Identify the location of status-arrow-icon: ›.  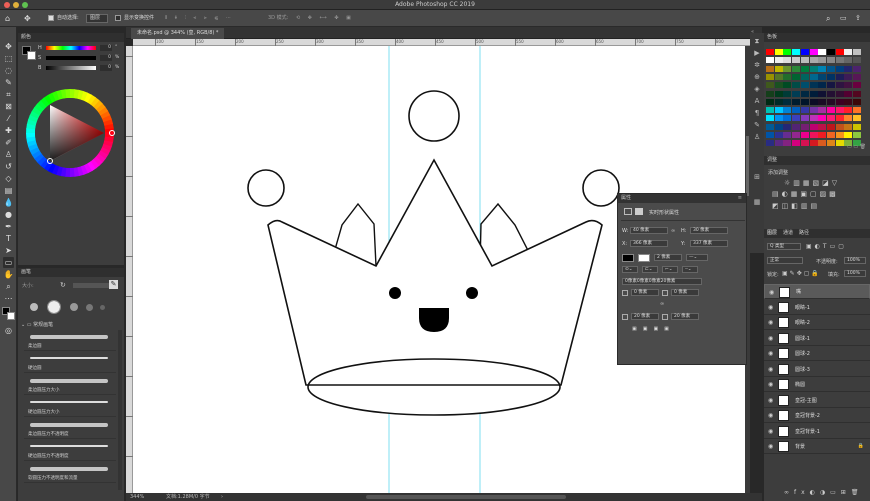
(222, 497).